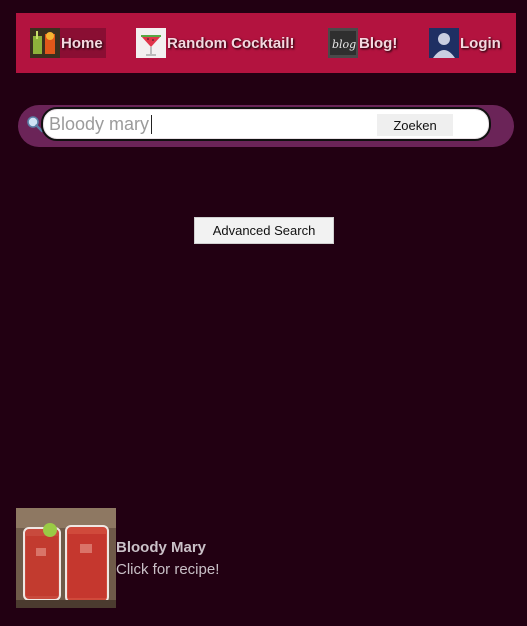 The height and width of the screenshot is (626, 527). What do you see at coordinates (168, 569) in the screenshot?
I see `result-subtitle: Click for recipe!` at bounding box center [168, 569].